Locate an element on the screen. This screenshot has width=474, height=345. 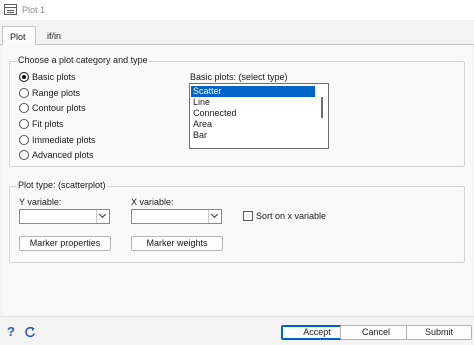
tab-plot: Plot is located at coordinates (19, 36).